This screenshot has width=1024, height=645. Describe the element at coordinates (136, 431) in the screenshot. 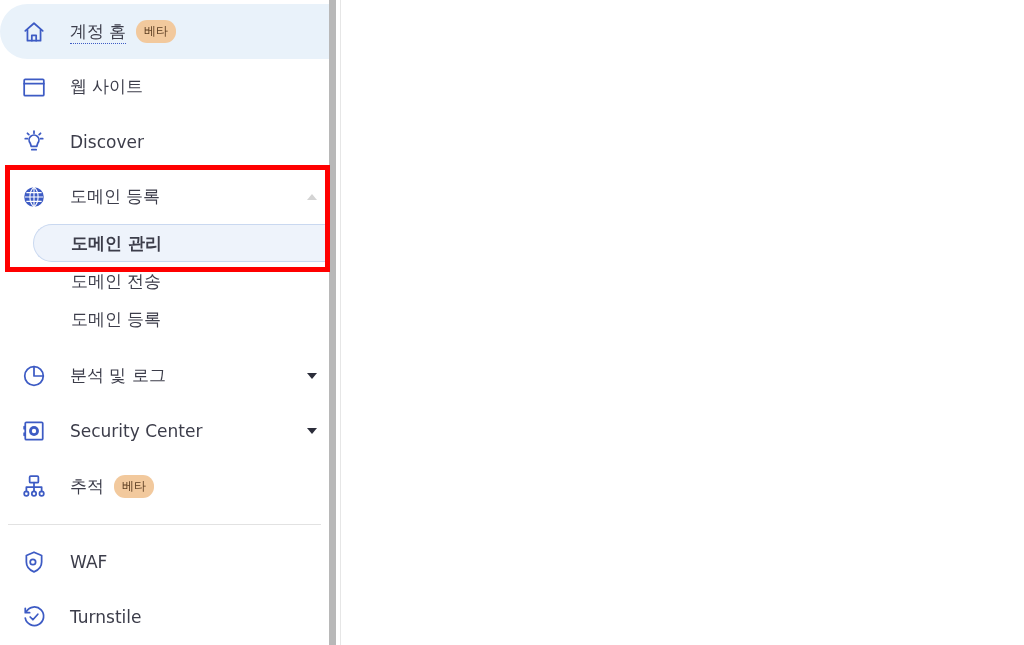

I see `menu-label: Security Center` at that location.